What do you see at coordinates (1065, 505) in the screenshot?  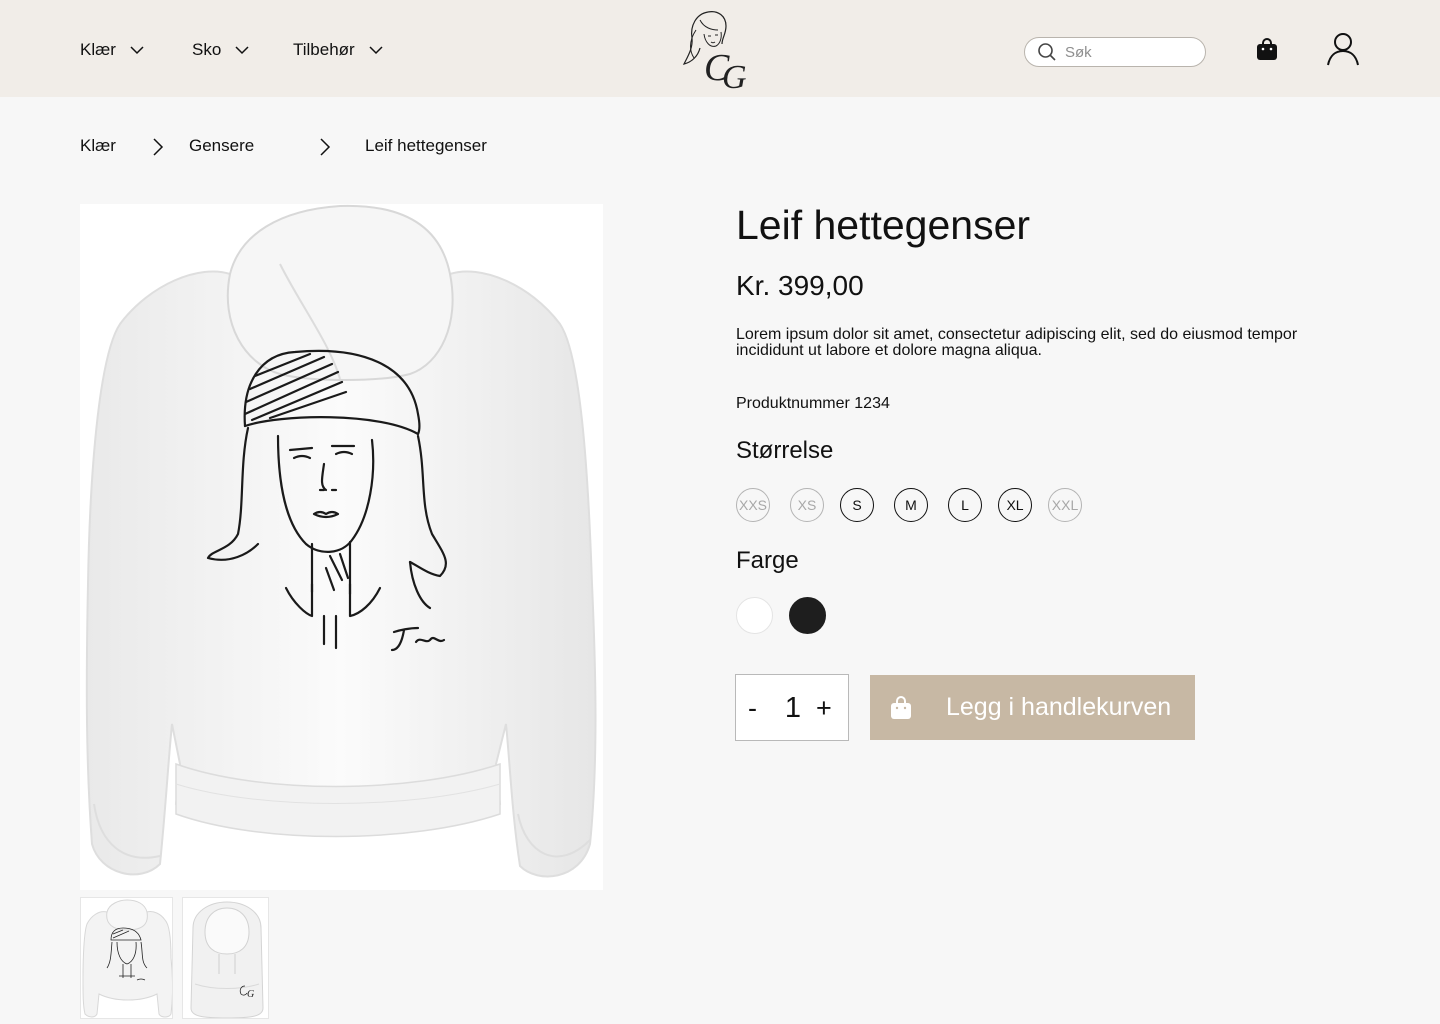 I see `size-option-xxl: XXL` at bounding box center [1065, 505].